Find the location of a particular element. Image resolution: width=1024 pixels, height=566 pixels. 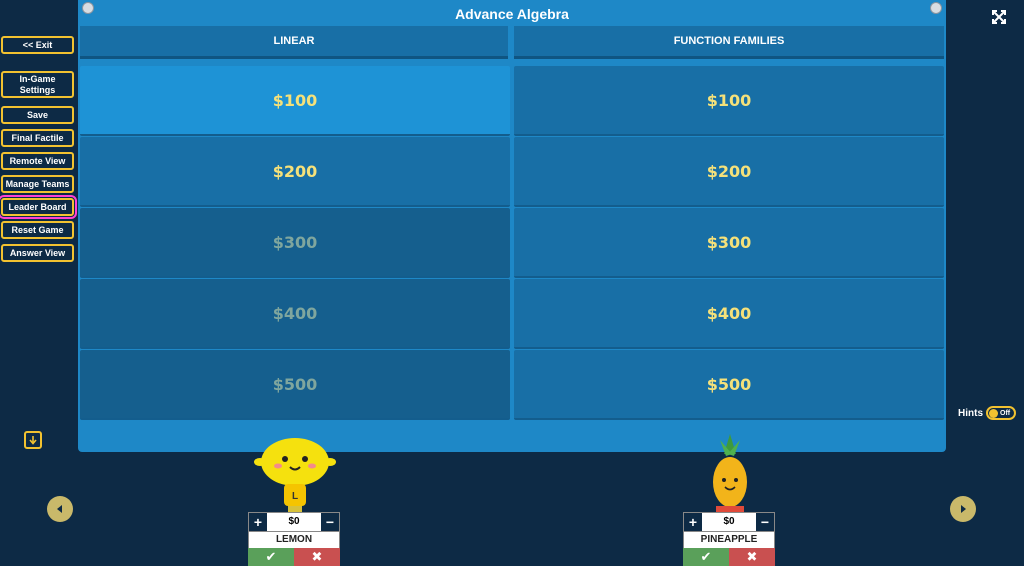

reset-game-button: Reset Game is located at coordinates (37, 230).